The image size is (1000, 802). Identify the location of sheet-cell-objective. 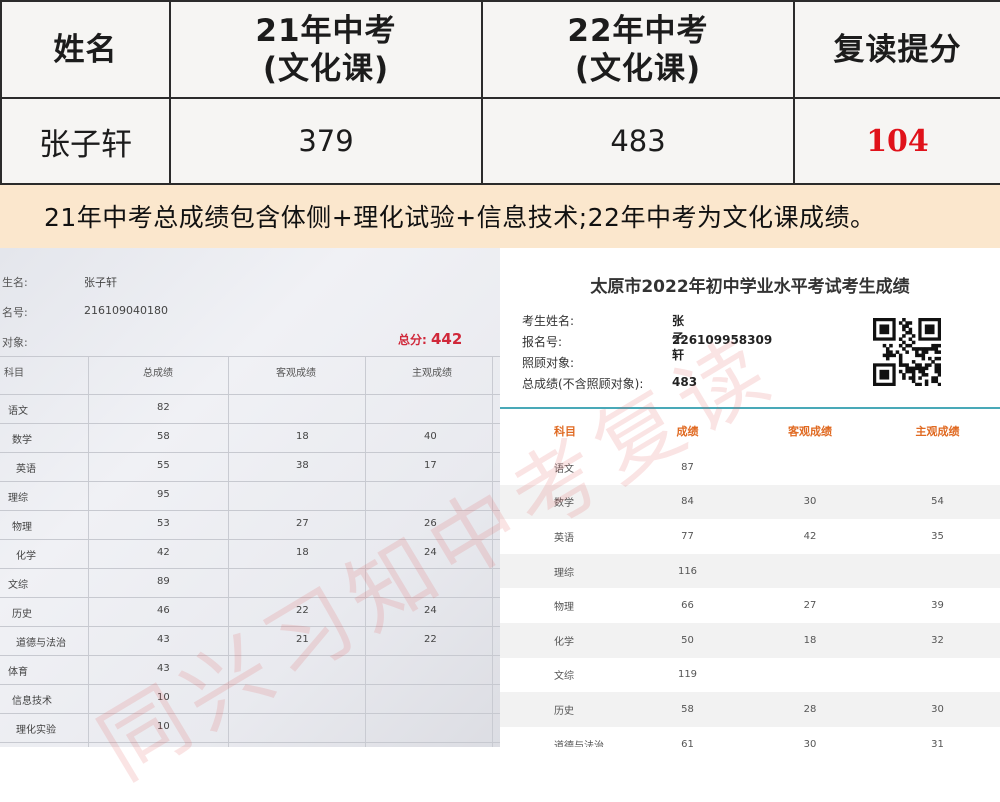
(810, 571).